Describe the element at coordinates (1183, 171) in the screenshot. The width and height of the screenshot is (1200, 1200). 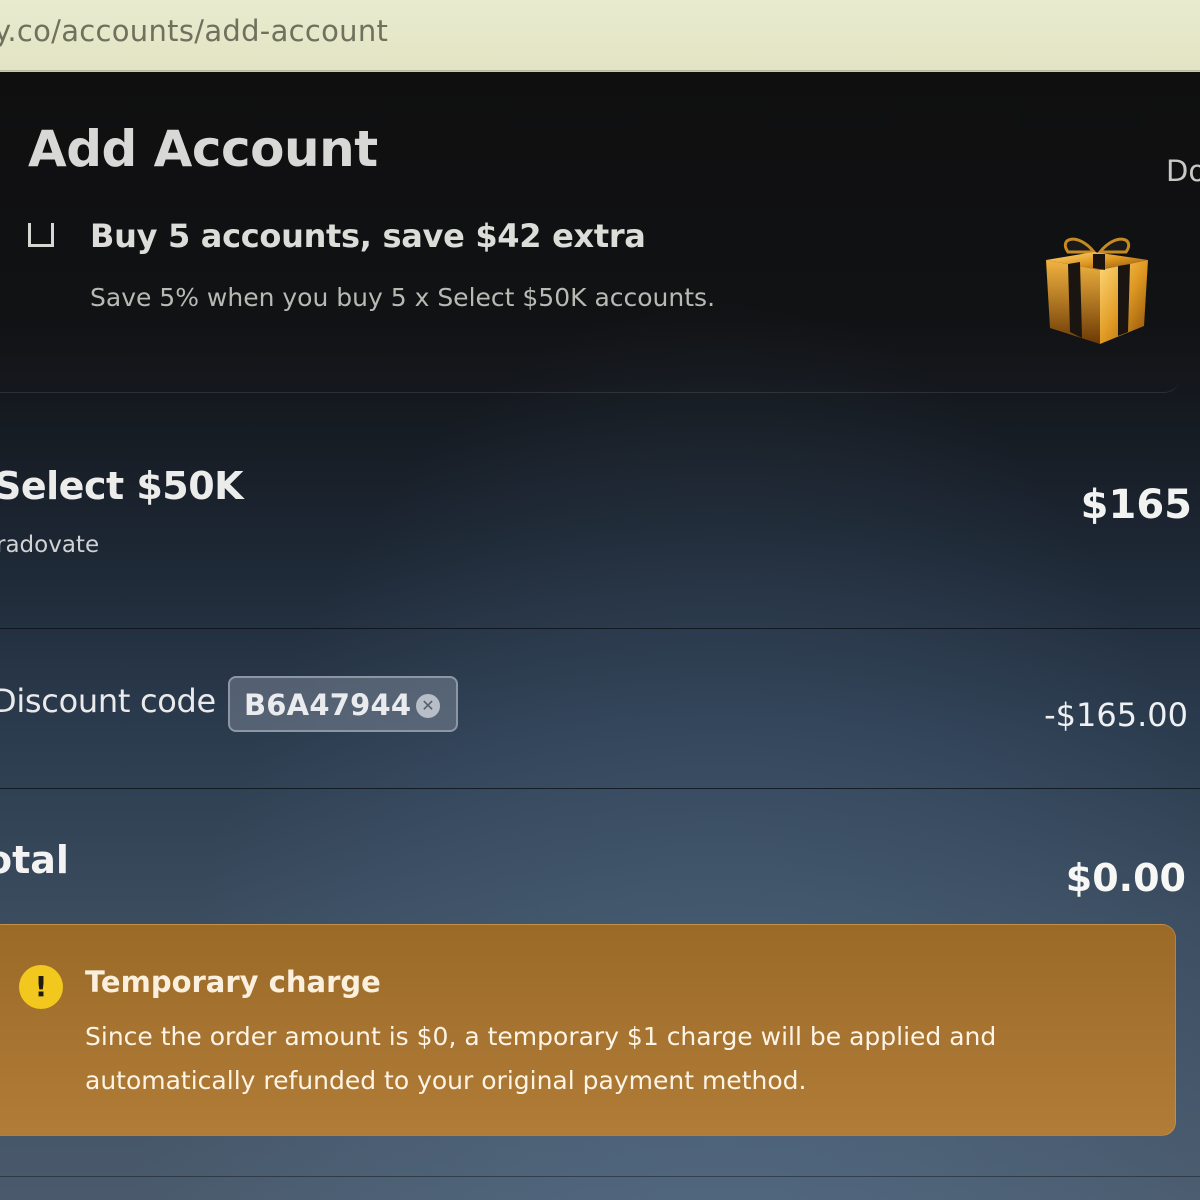
I see `top-right-link: Do` at that location.